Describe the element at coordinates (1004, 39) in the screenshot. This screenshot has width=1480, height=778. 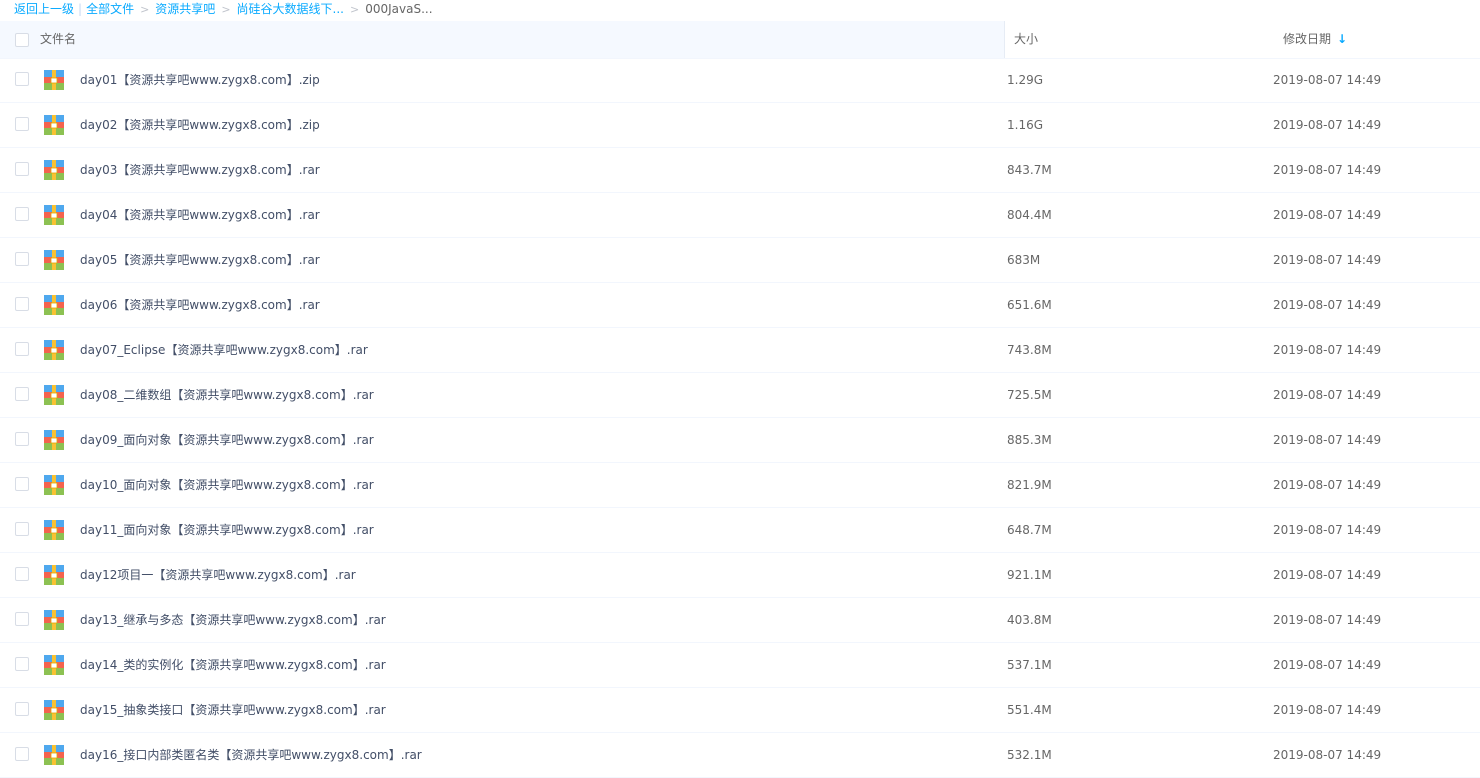
I see `column-divider` at that location.